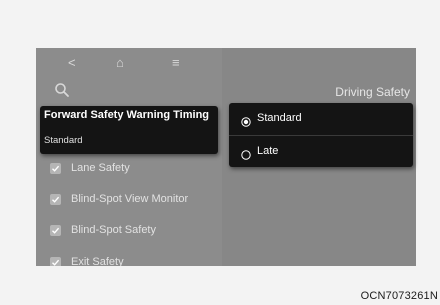 Image resolution: width=440 pixels, height=305 pixels. I want to click on search-icon, so click(62, 90).